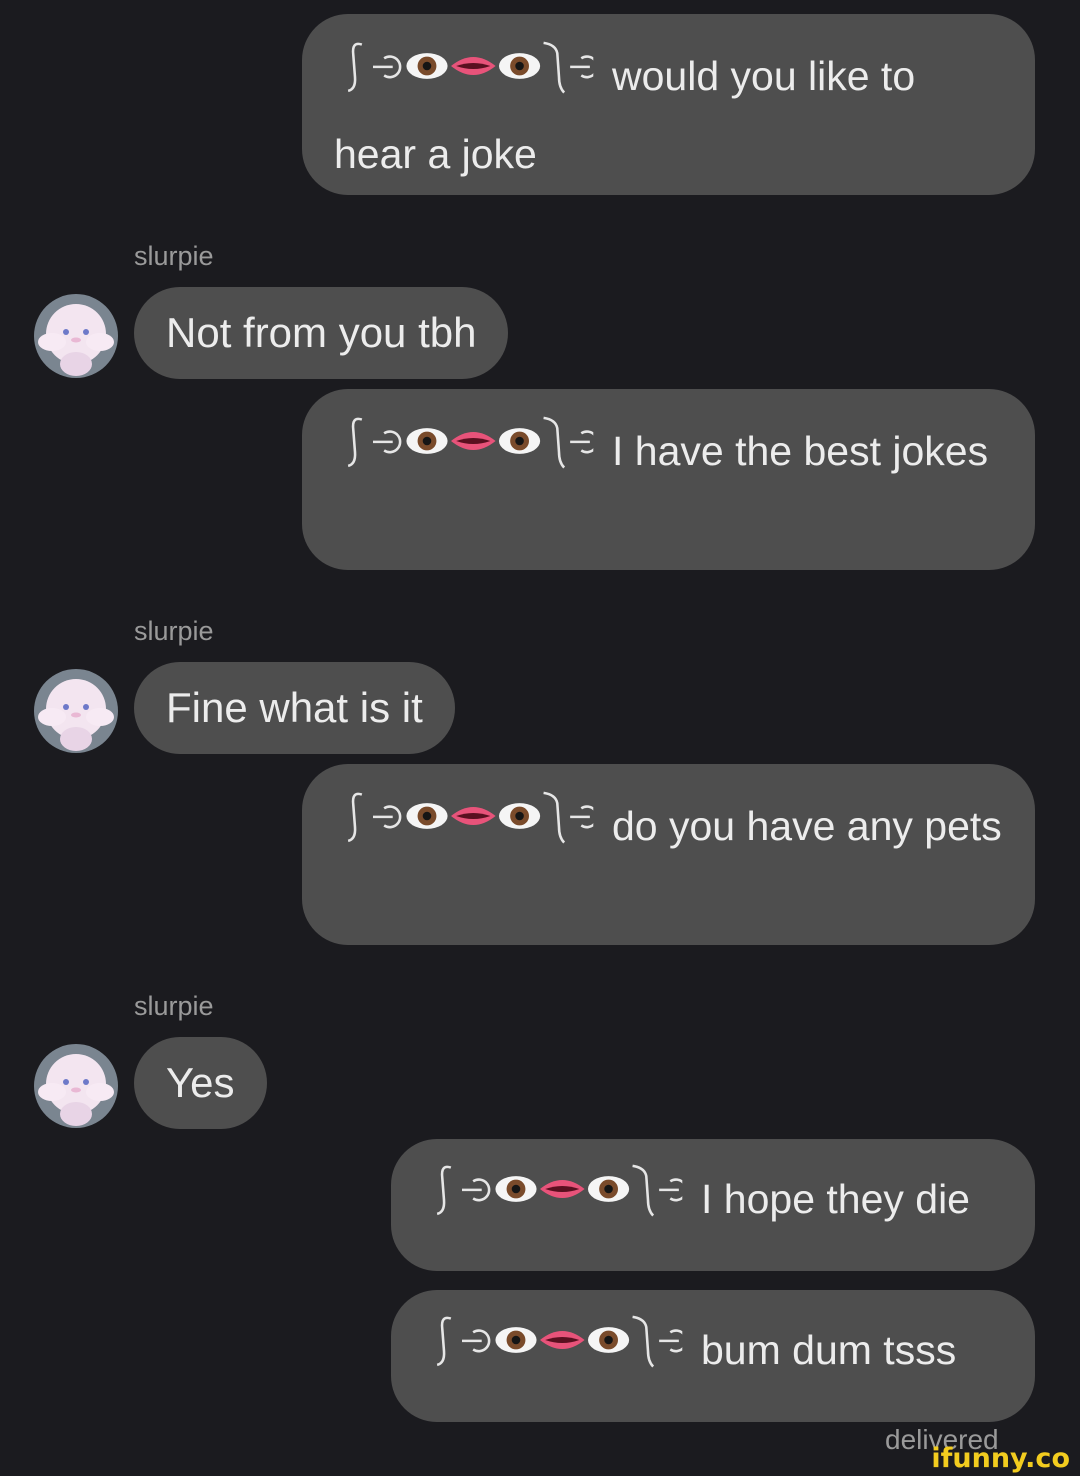 This screenshot has width=1080, height=1476. Describe the element at coordinates (668, 104) in the screenshot. I see `sent-message: would you like to hear a joke` at that location.